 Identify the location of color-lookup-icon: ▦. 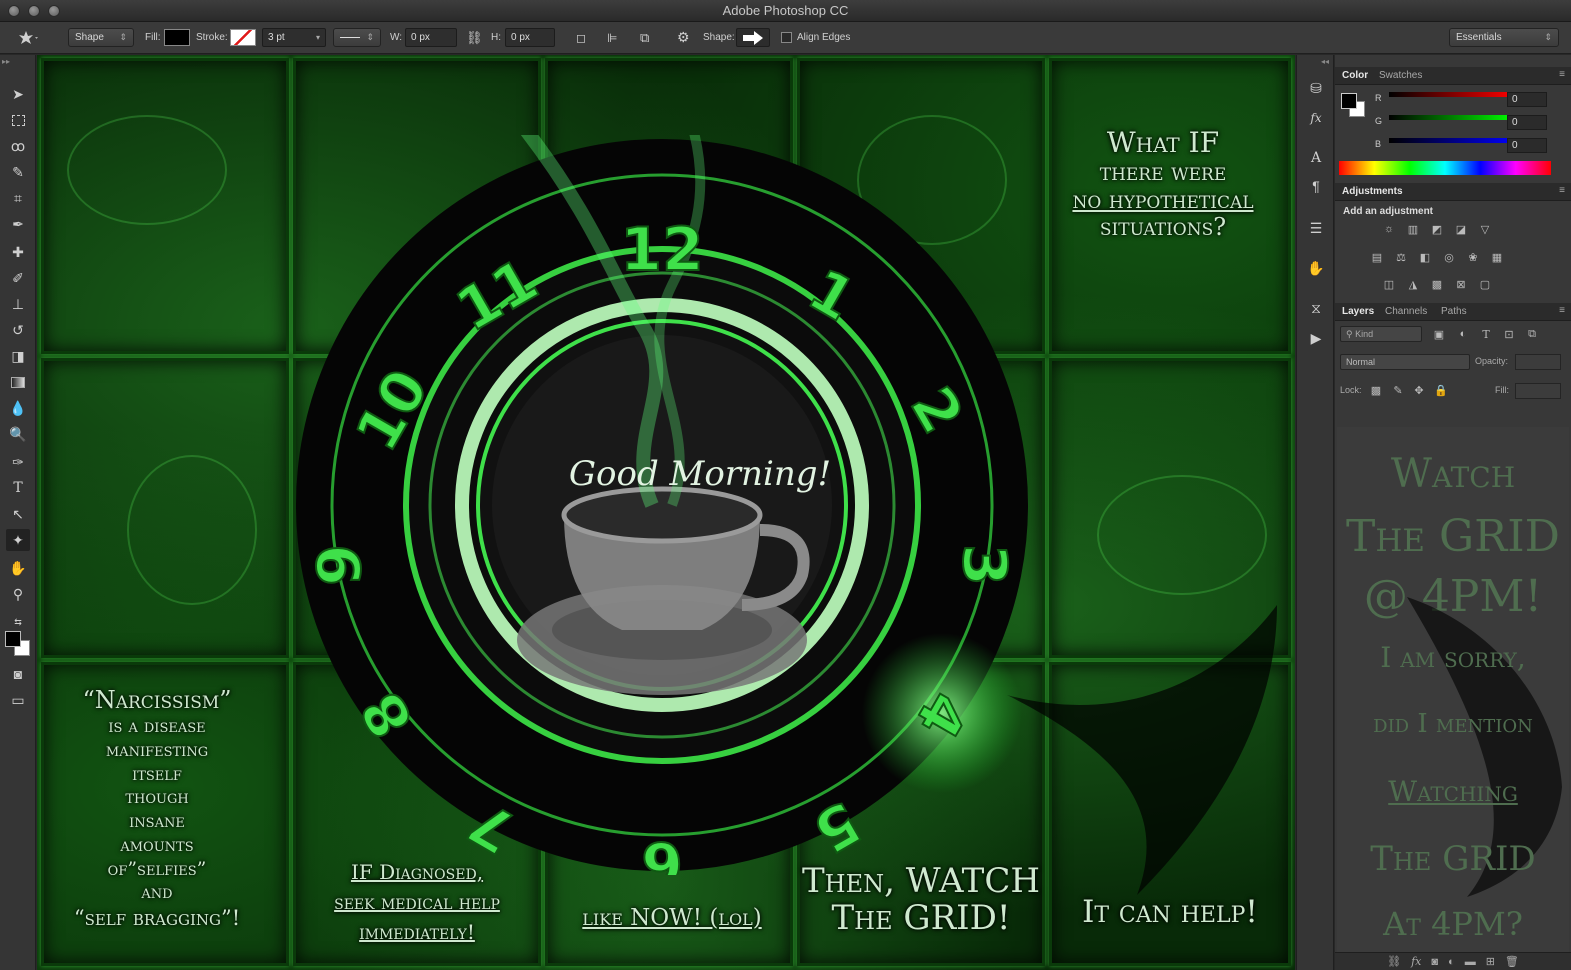
(1497, 257).